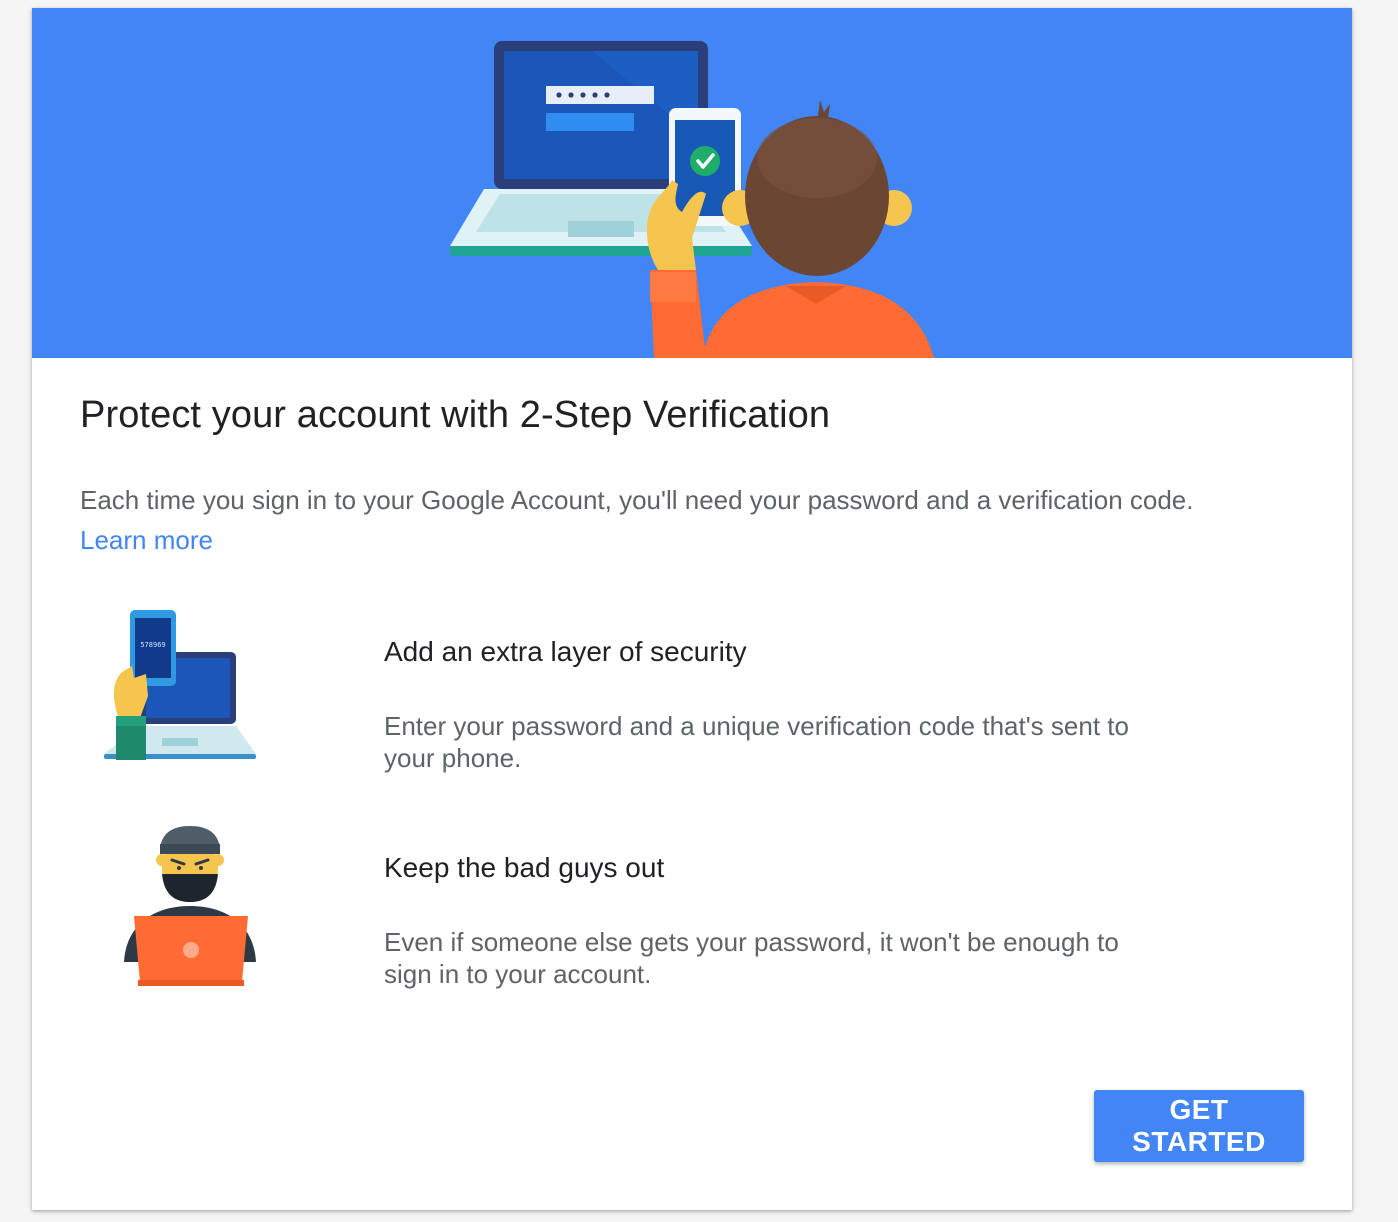 Image resolution: width=1398 pixels, height=1222 pixels. Describe the element at coordinates (524, 867) in the screenshot. I see `feature-title-bad-guys: Keep the bad guys out` at that location.